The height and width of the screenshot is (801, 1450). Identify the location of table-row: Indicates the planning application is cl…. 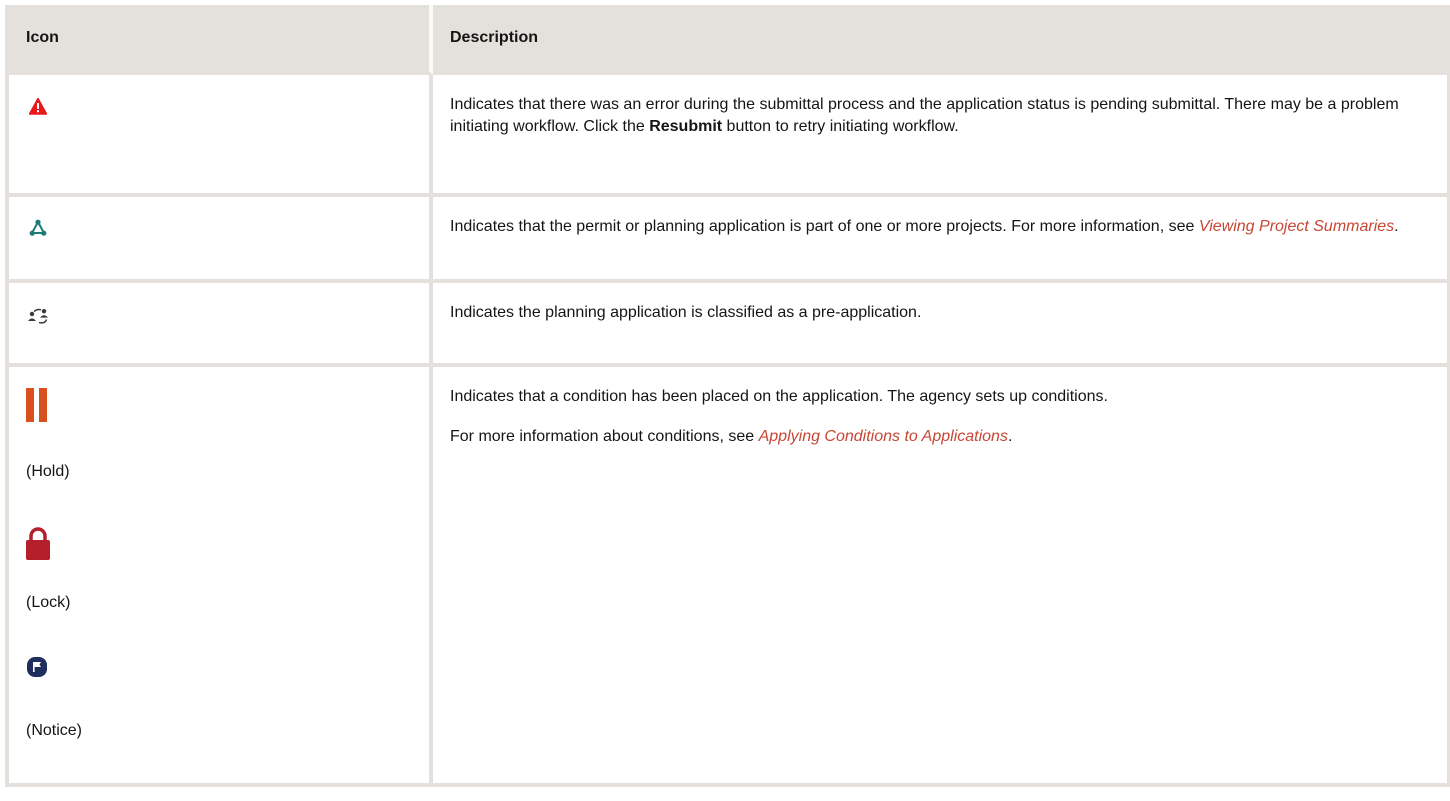
(727, 325).